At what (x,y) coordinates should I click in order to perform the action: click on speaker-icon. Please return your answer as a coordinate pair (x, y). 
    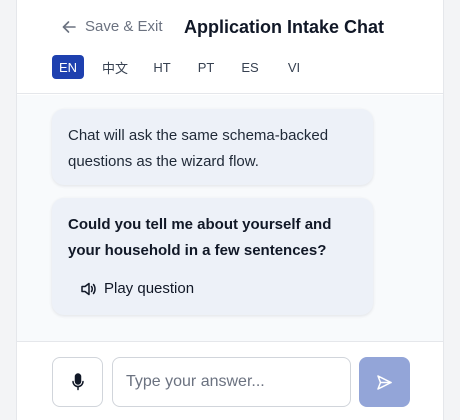
    Looking at the image, I should click on (88, 289).